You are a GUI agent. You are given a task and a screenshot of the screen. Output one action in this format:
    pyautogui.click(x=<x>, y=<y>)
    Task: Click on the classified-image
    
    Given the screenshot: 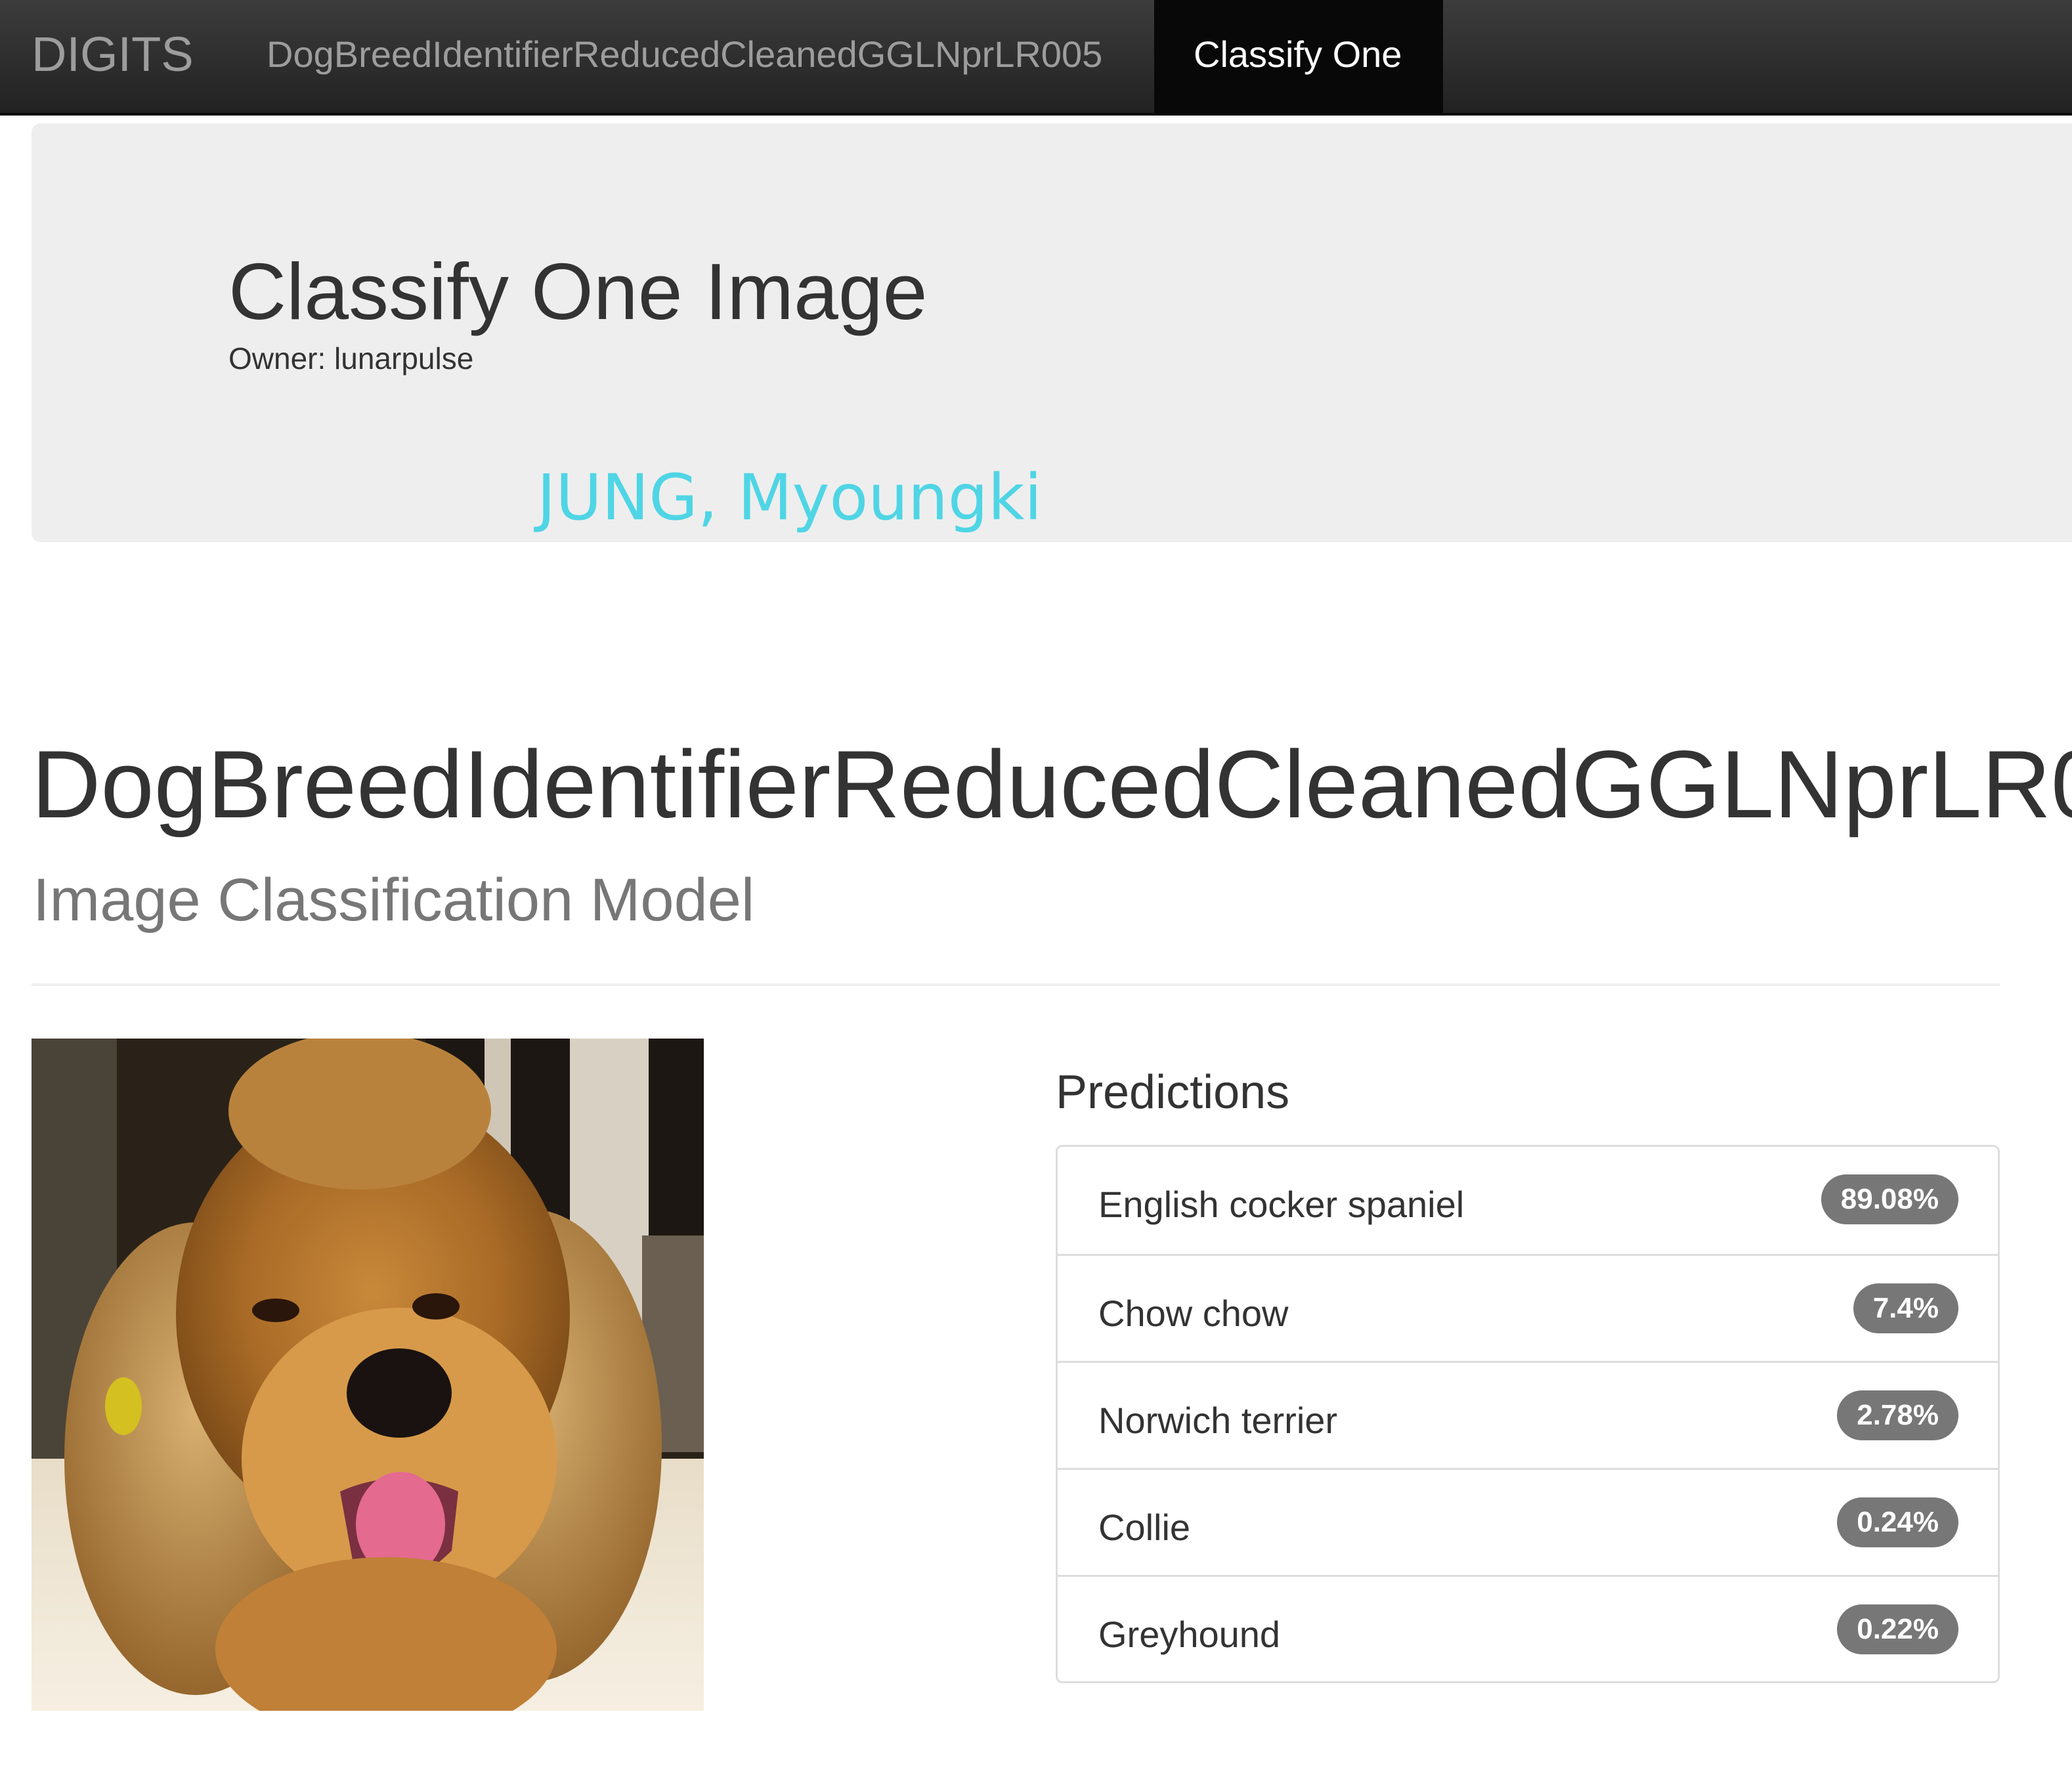 What is the action you would take?
    pyautogui.click(x=368, y=1375)
    